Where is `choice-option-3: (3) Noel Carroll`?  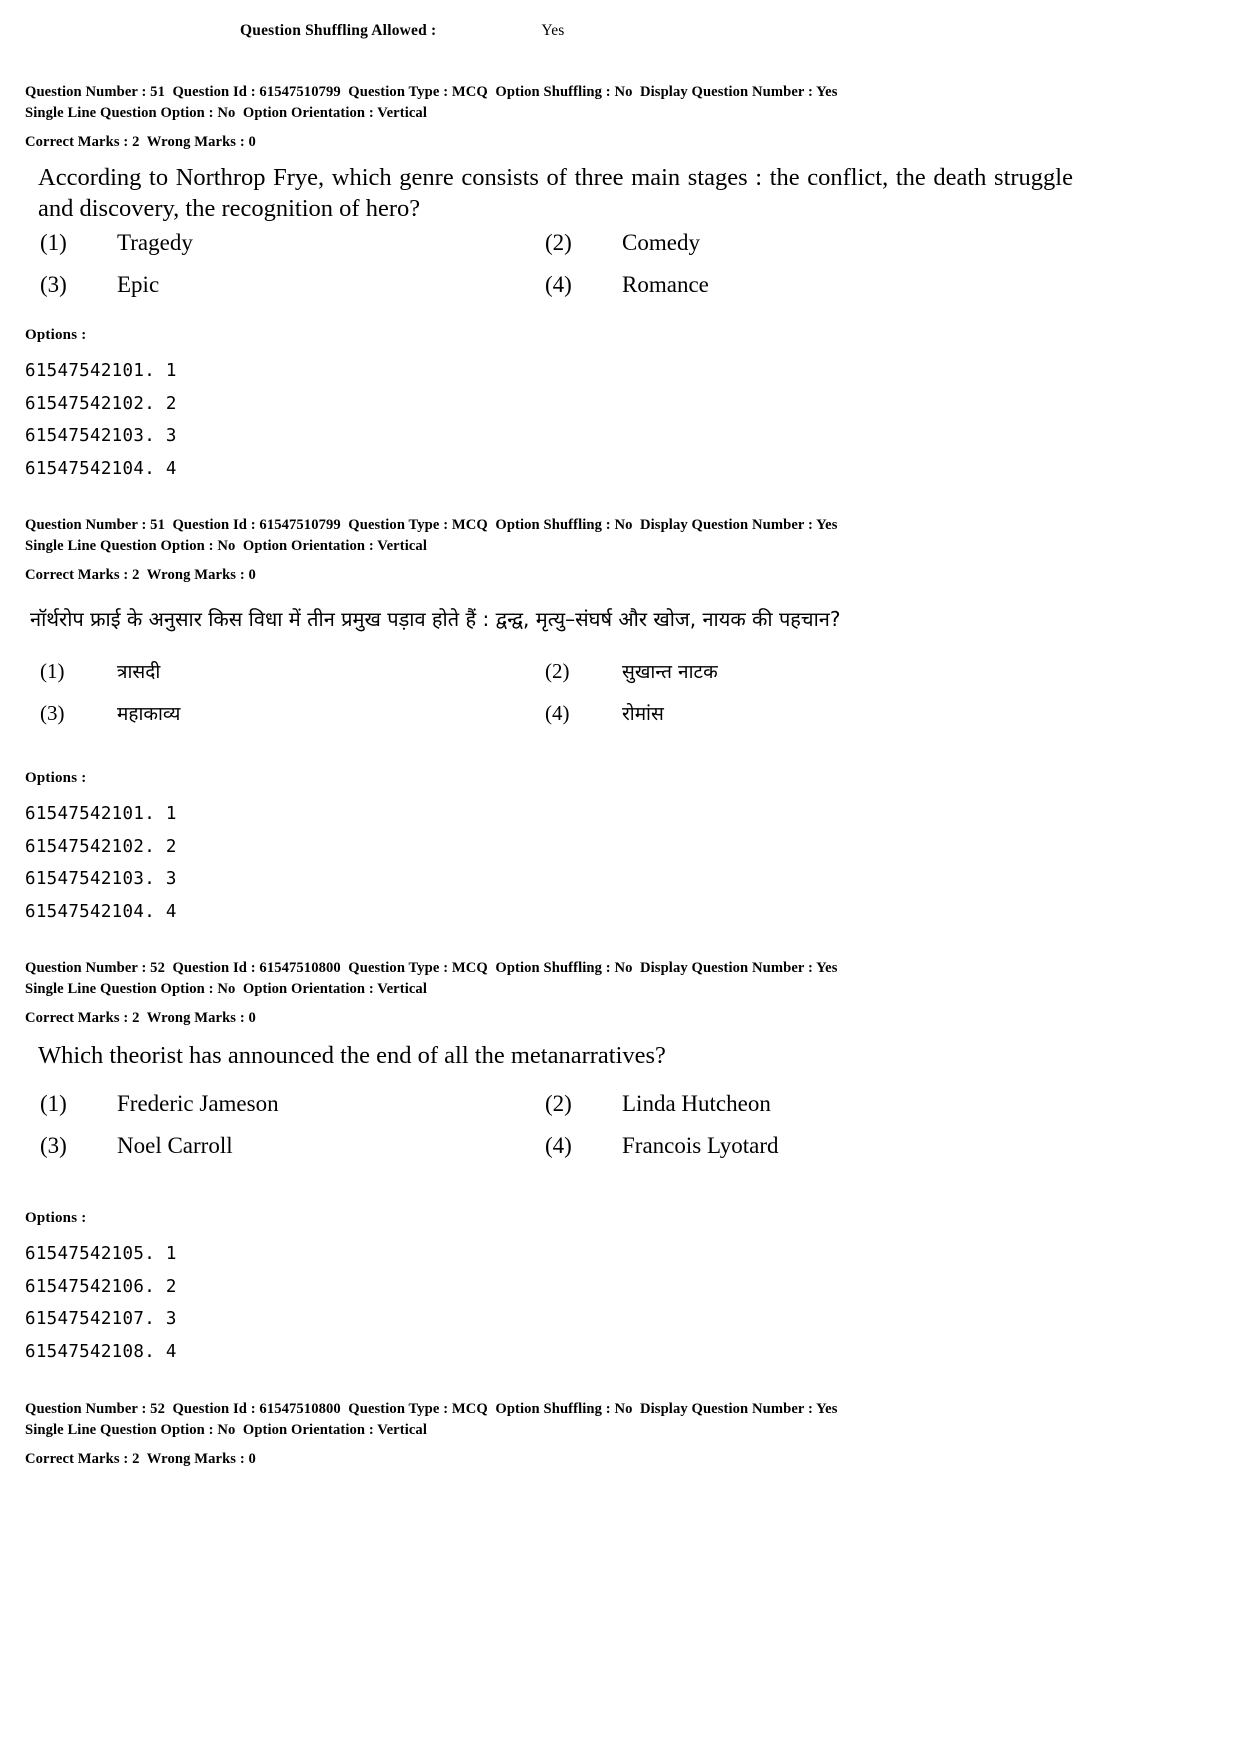 choice-option-3: (3) Noel Carroll is located at coordinates (292, 1146).